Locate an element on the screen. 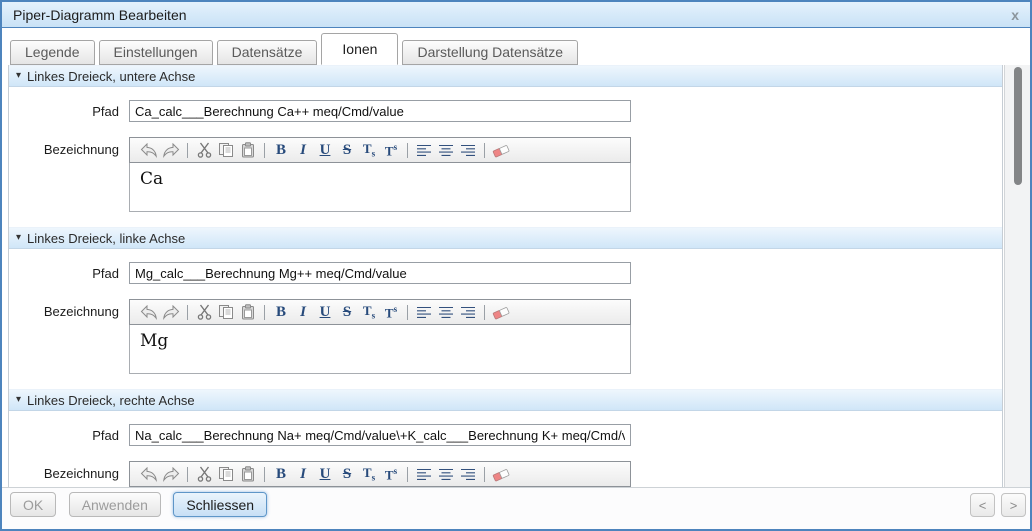 The height and width of the screenshot is (531, 1032). vertical-scrollbar is located at coordinates (1017, 276).